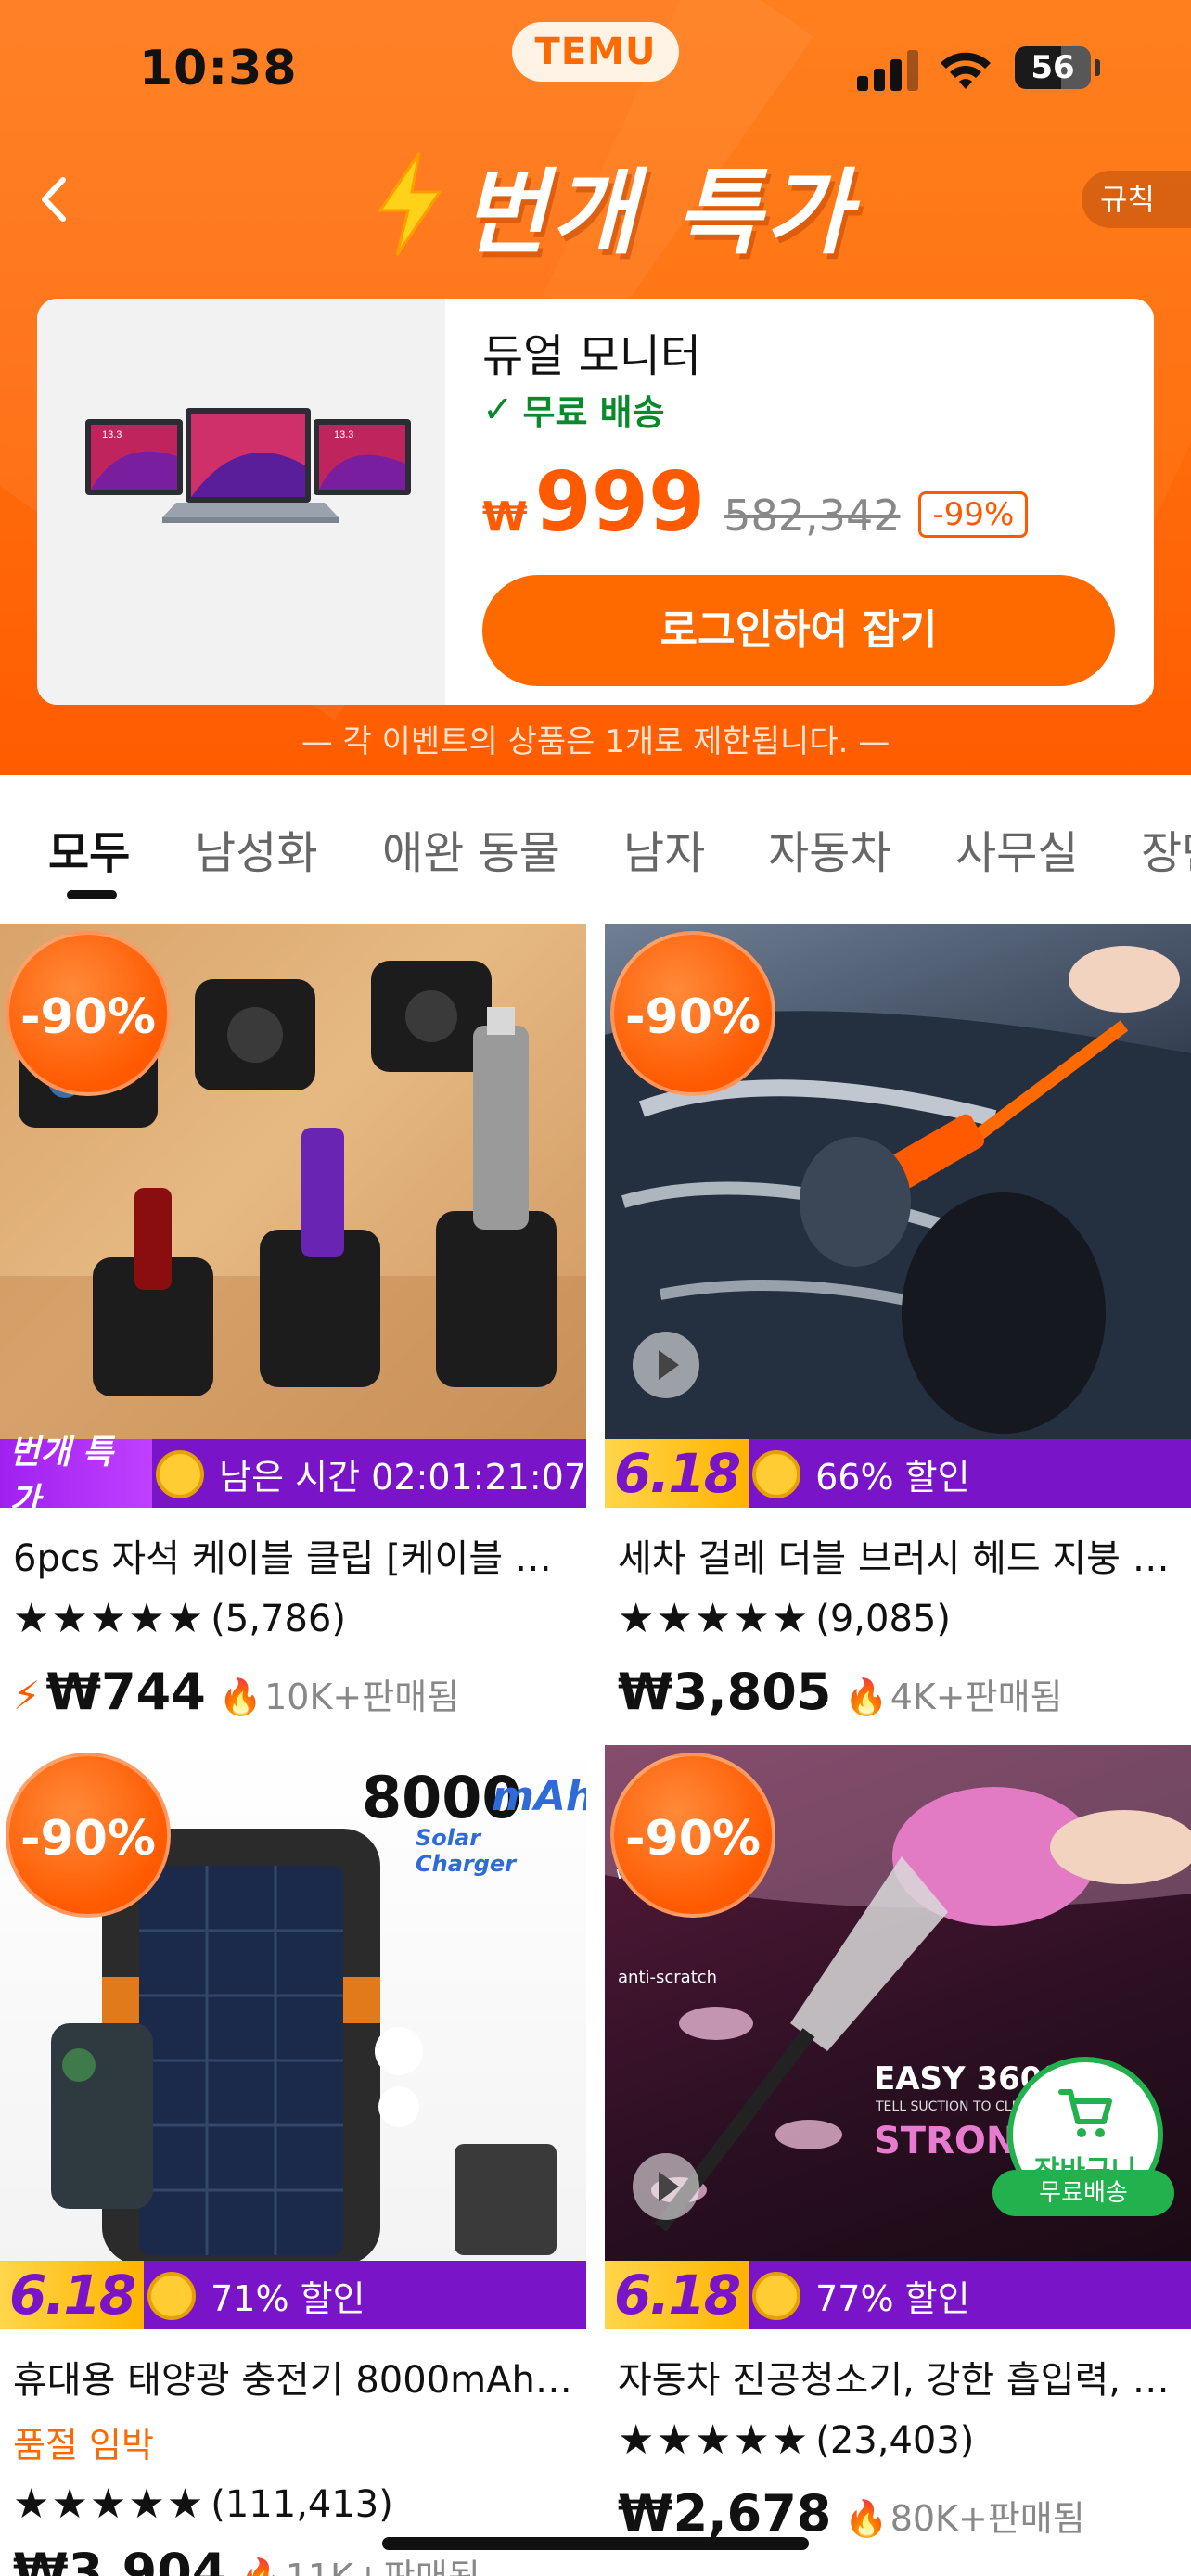  Describe the element at coordinates (471, 849) in the screenshot. I see `tab-pets: 애완 동물` at that location.